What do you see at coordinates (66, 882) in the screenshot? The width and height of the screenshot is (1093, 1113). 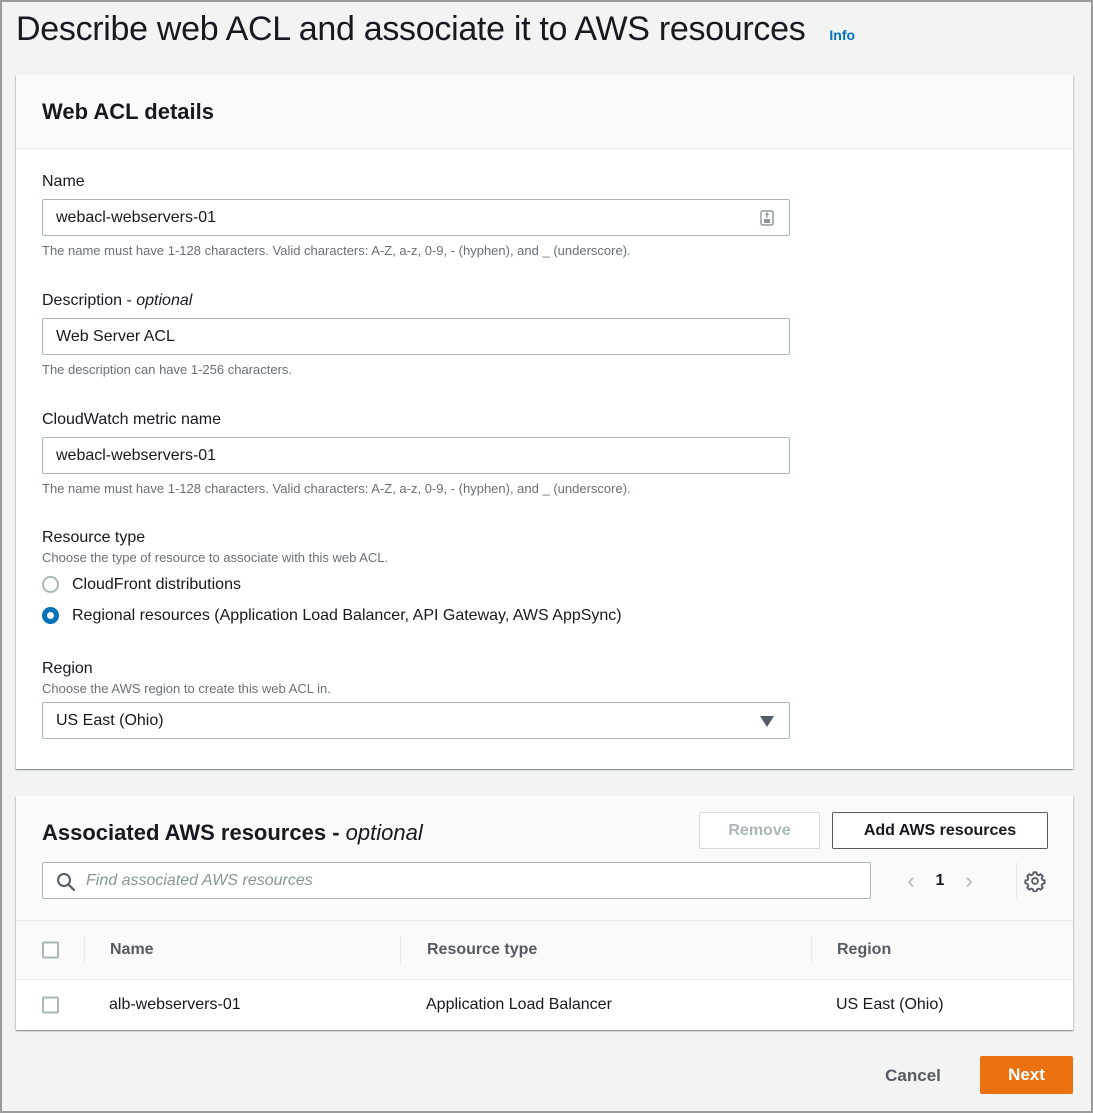 I see `search-icon` at bounding box center [66, 882].